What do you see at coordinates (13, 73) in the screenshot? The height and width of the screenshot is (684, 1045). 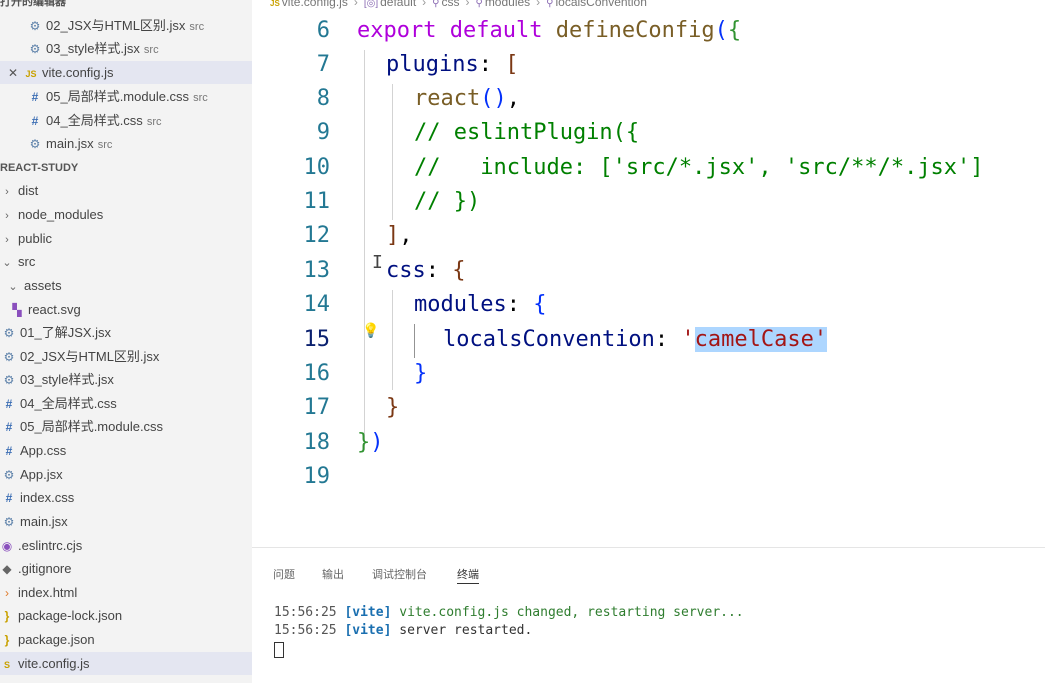 I see `close-icon: ✕` at bounding box center [13, 73].